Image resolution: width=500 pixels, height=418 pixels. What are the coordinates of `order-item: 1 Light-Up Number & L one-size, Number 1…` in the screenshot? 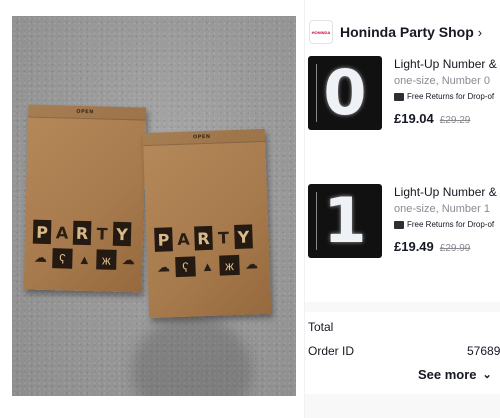 It's located at (402, 220).